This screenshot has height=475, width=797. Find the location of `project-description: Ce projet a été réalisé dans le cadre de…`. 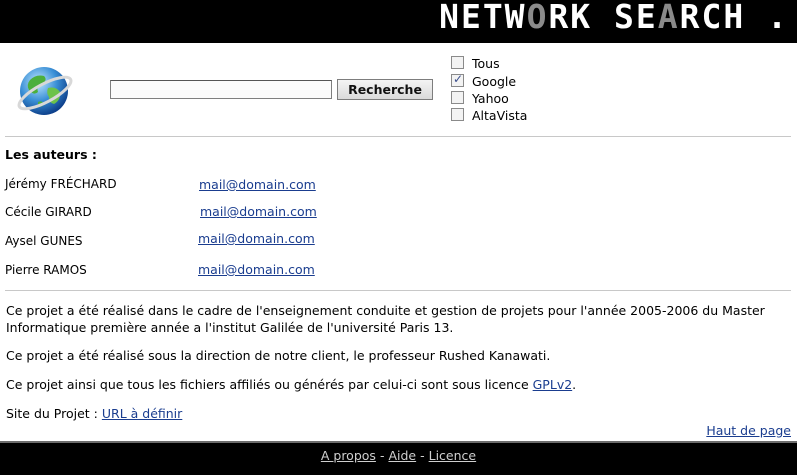

project-description: Ce projet a été réalisé dans le cadre de… is located at coordinates (385, 319).